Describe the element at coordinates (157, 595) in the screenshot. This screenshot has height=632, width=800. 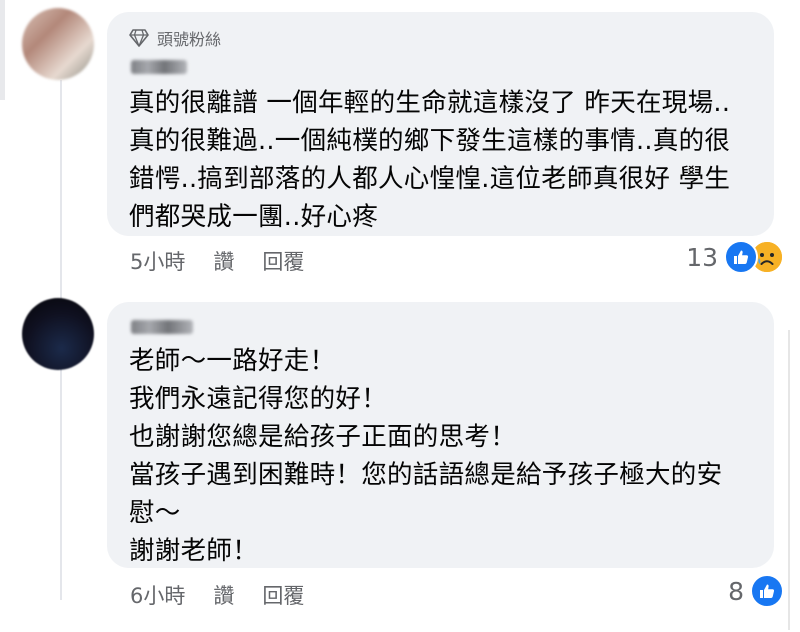
I see `comment-timestamp: 6小時` at that location.